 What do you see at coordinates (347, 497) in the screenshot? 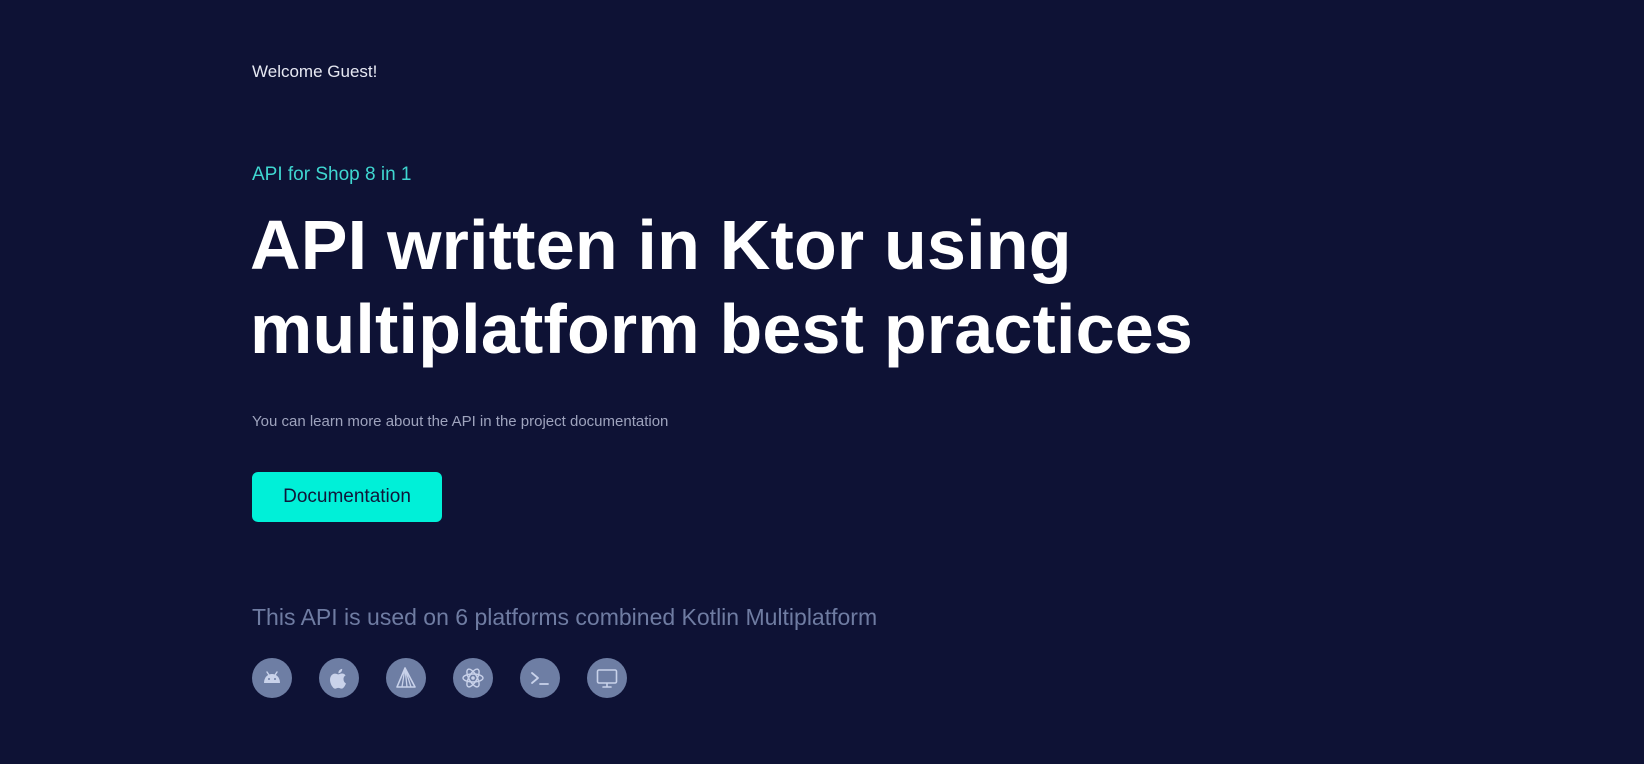
I see `documentation-button: Documentation` at bounding box center [347, 497].